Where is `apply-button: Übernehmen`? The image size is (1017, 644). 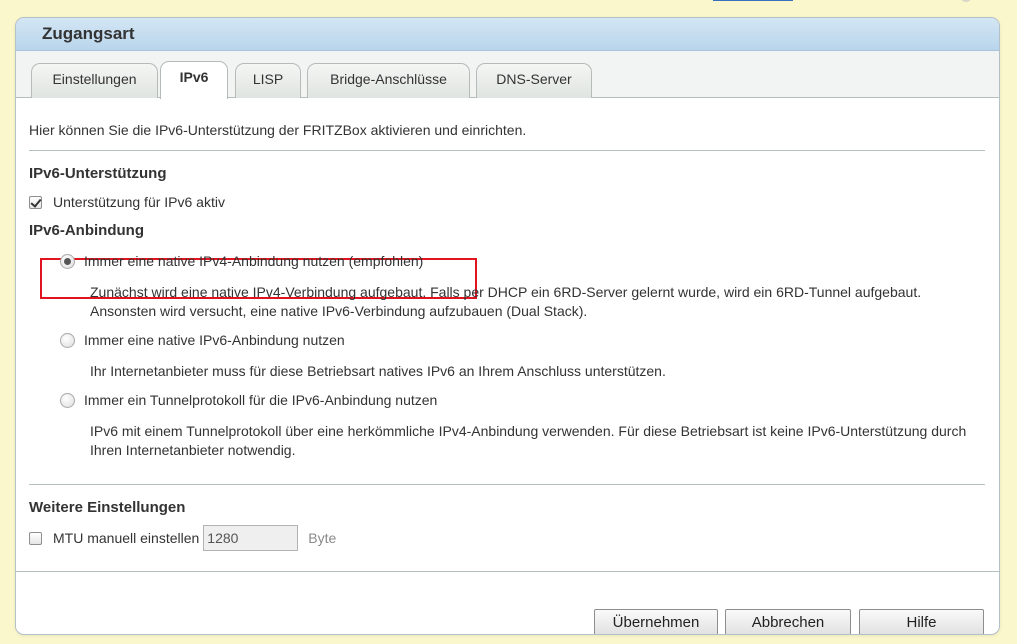
apply-button: Übernehmen is located at coordinates (656, 621).